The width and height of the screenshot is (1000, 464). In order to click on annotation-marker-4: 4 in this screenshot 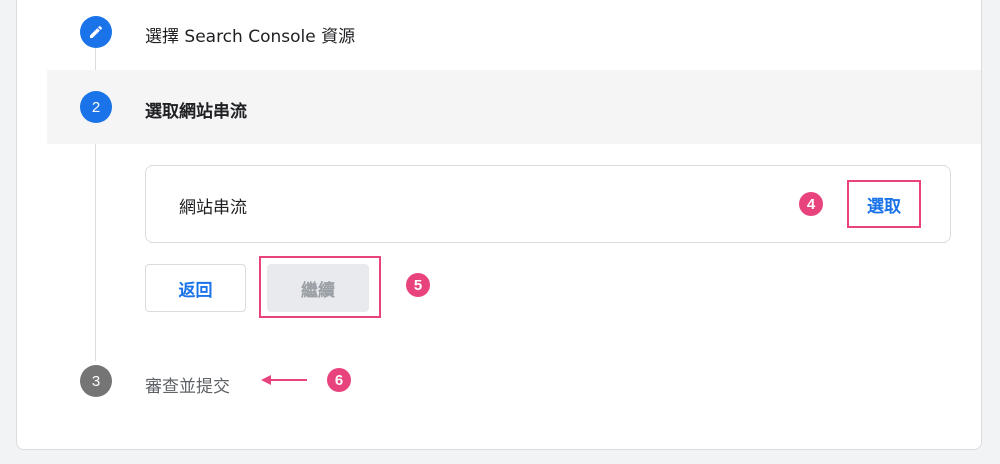, I will do `click(811, 204)`.